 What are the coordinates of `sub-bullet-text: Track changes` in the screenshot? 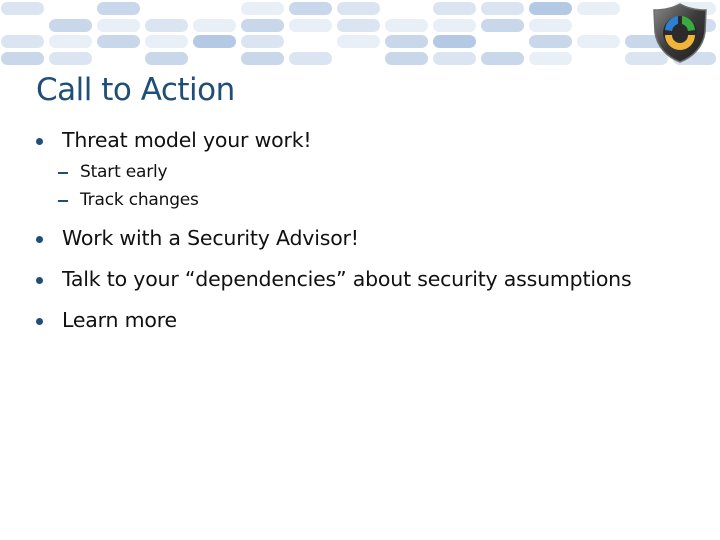 It's located at (139, 200).